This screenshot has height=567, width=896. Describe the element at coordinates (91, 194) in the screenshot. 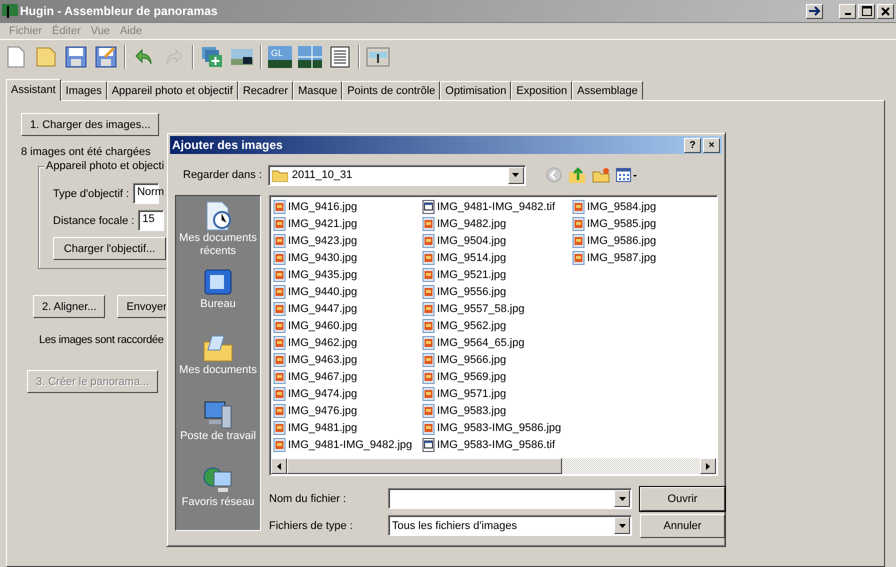

I see `field-label: Type d'objectif :` at that location.